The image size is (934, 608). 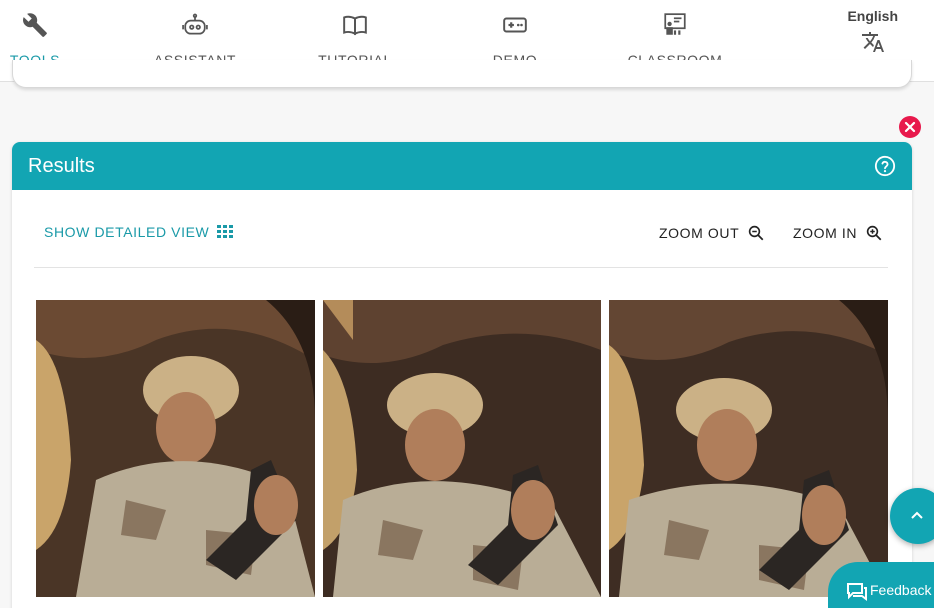 I want to click on show-detailed-view-button: SHOW DETAILED VIEW, so click(x=139, y=232).